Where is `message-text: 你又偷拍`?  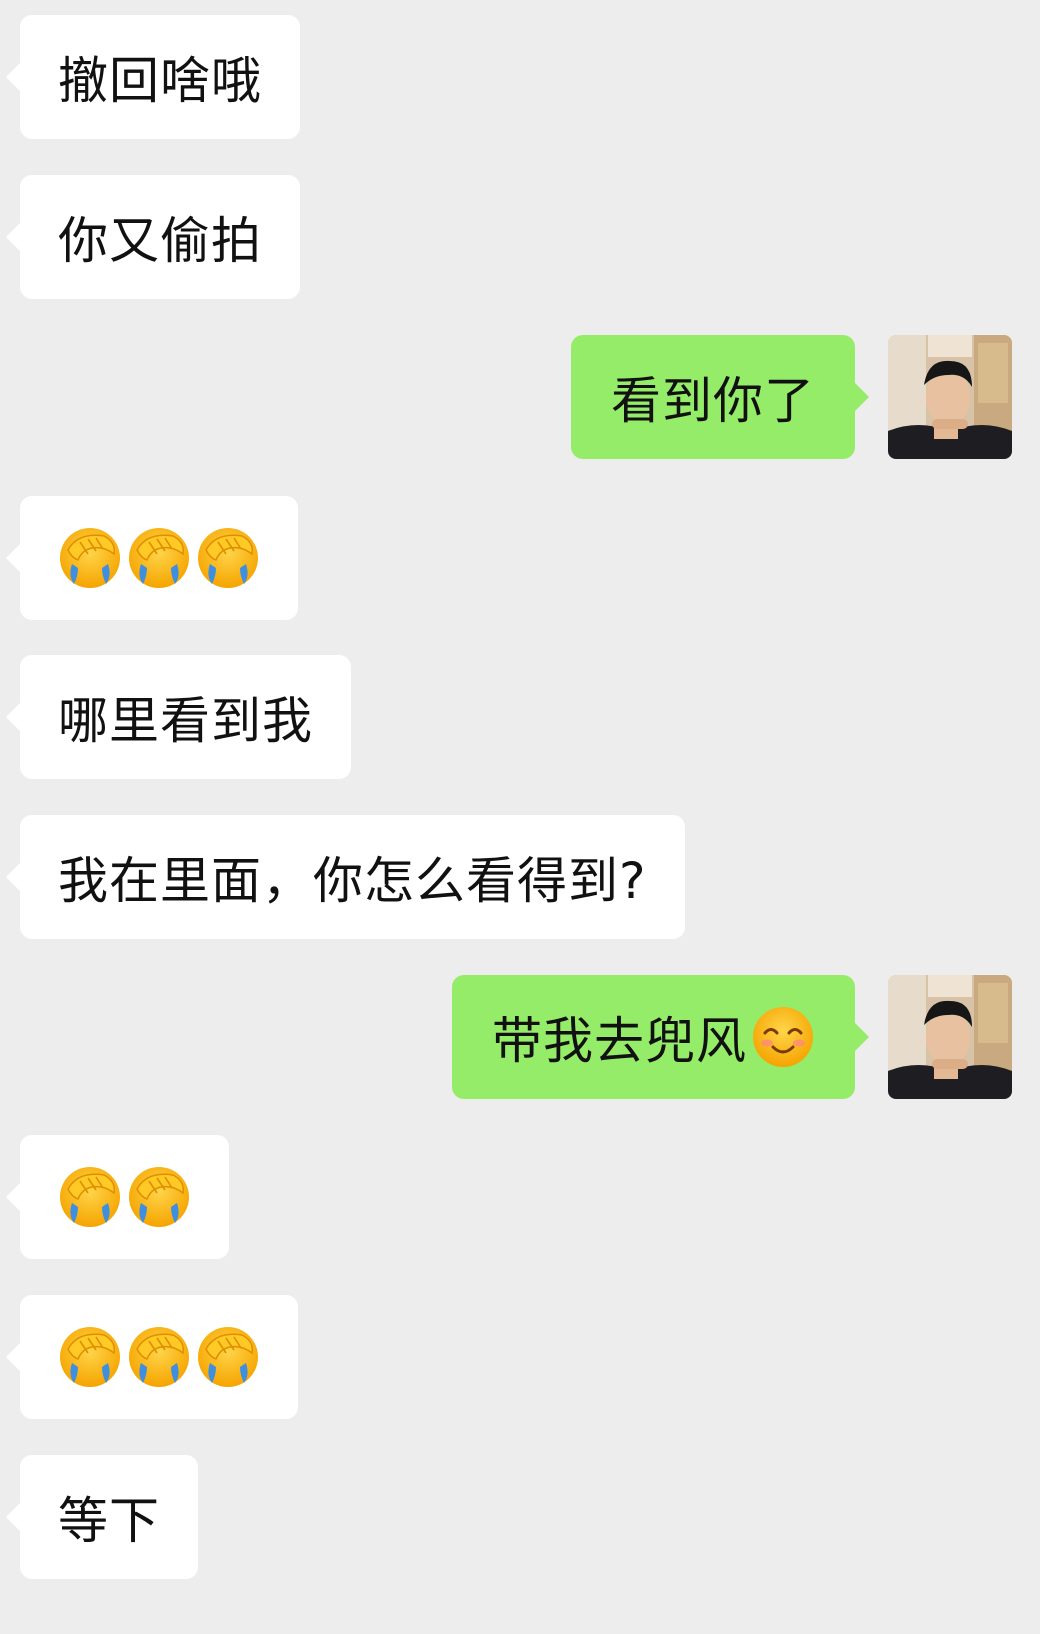 message-text: 你又偷拍 is located at coordinates (160, 241).